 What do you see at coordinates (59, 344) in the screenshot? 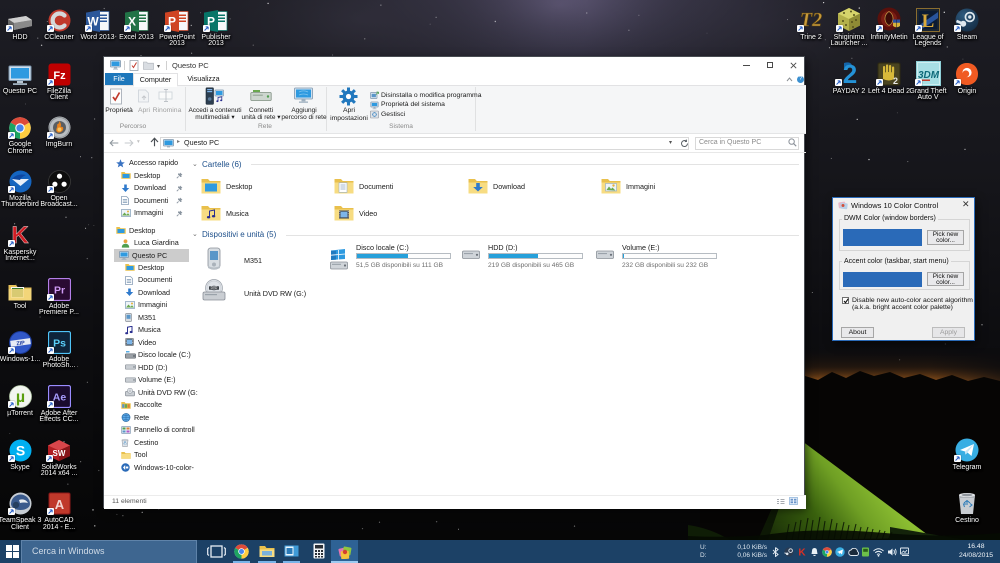
I see `svg-text: Ps` at bounding box center [59, 344].